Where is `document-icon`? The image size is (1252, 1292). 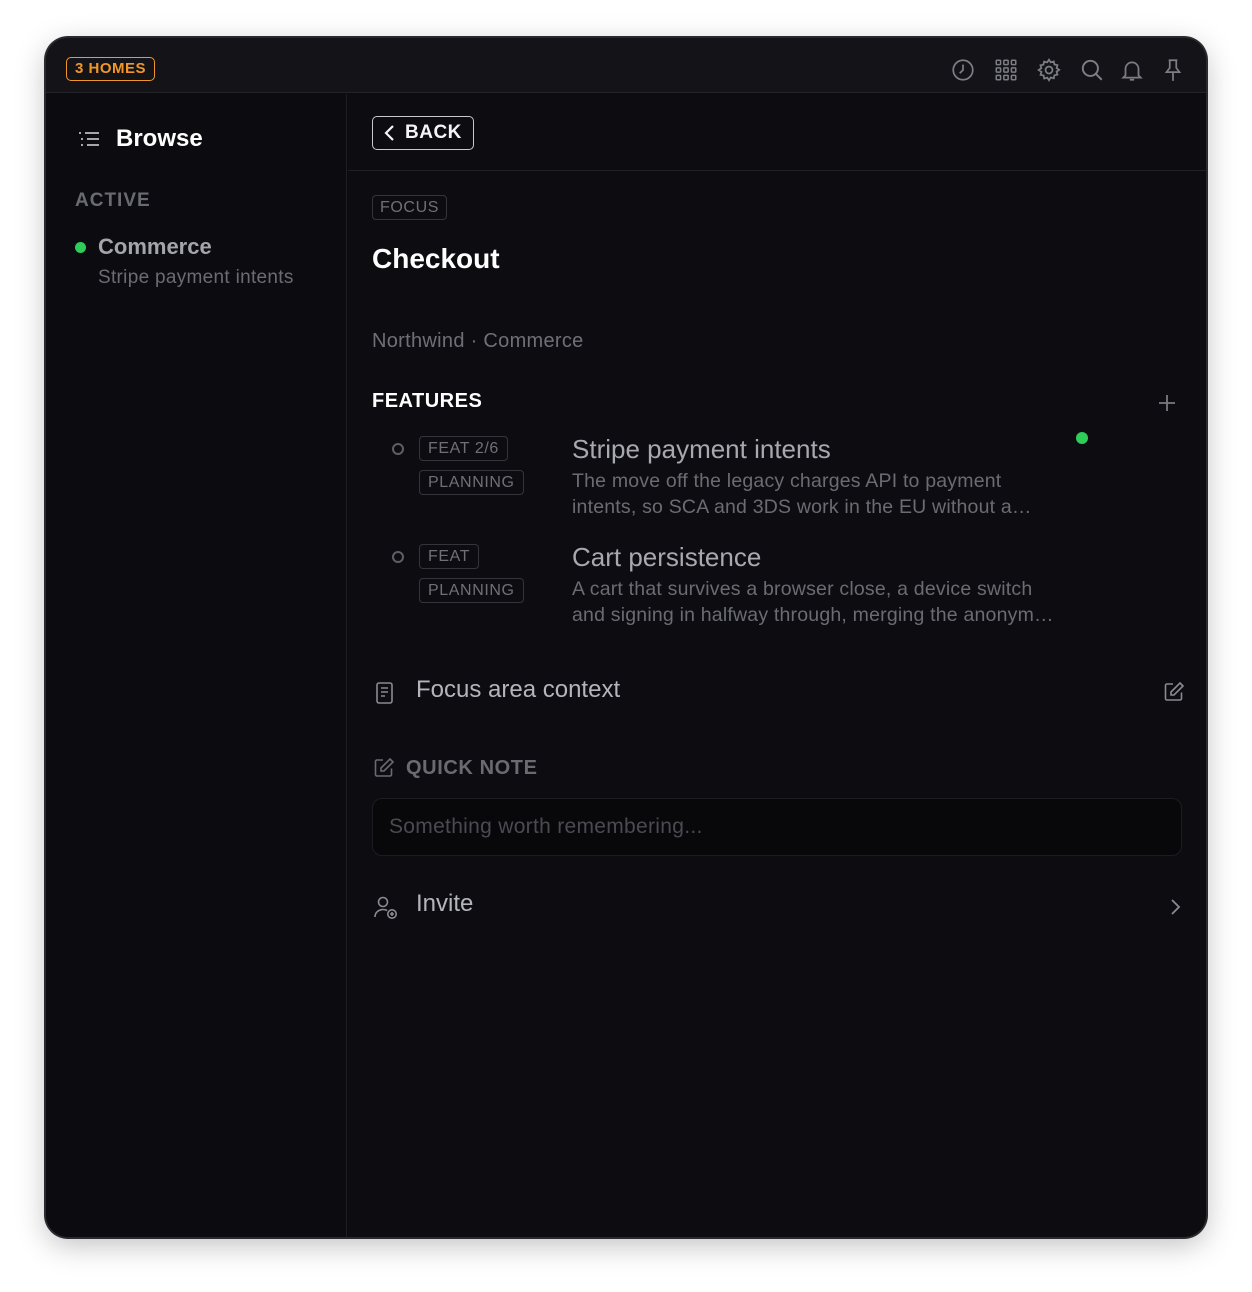
document-icon is located at coordinates (384, 693).